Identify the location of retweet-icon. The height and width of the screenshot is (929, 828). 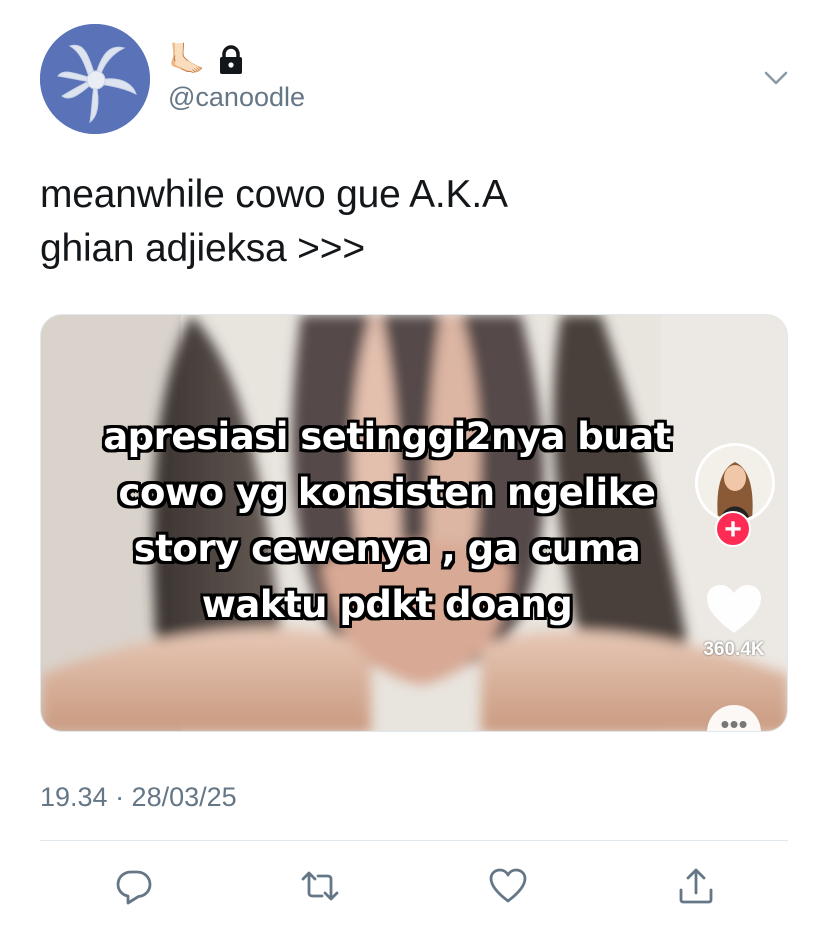
(320, 886).